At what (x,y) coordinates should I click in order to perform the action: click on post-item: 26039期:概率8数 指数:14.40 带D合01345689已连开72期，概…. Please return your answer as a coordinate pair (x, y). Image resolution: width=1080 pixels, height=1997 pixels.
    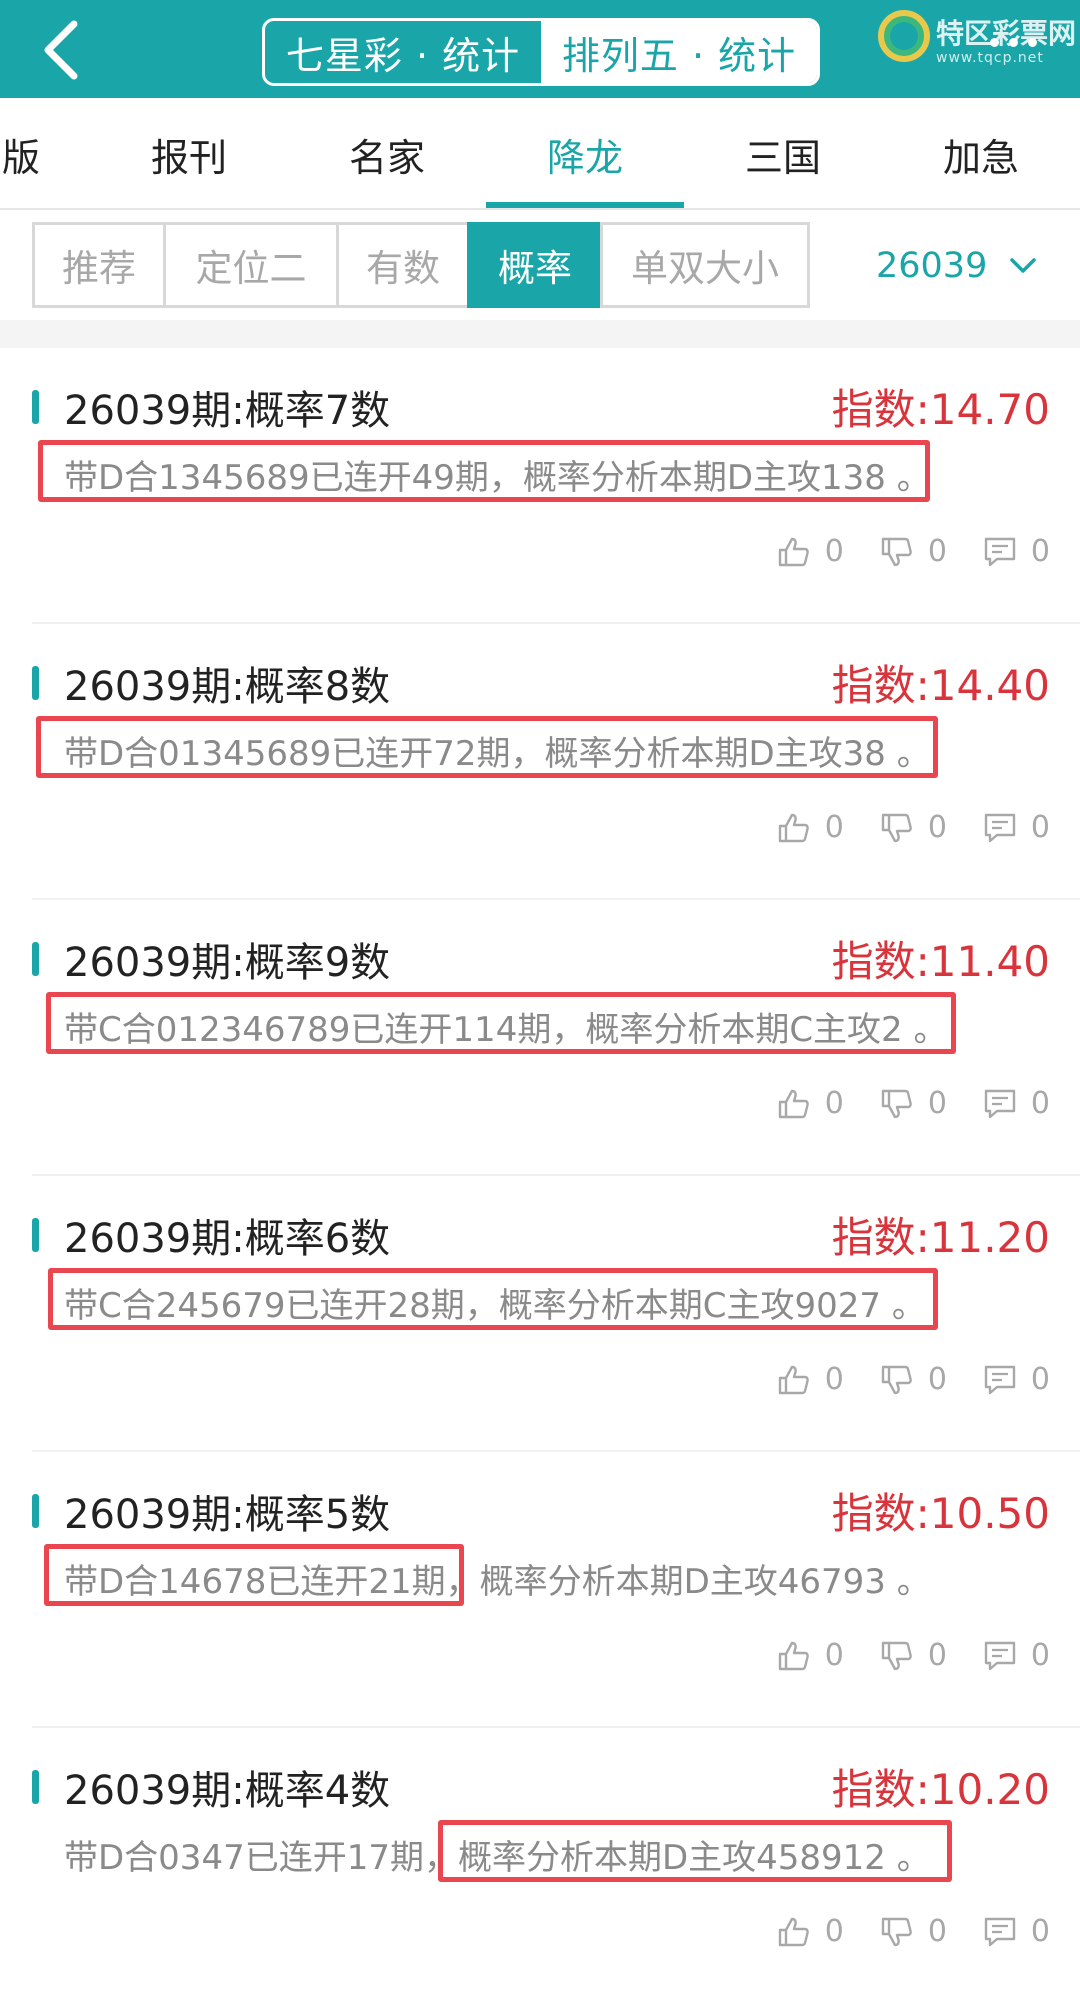
    Looking at the image, I should click on (540, 762).